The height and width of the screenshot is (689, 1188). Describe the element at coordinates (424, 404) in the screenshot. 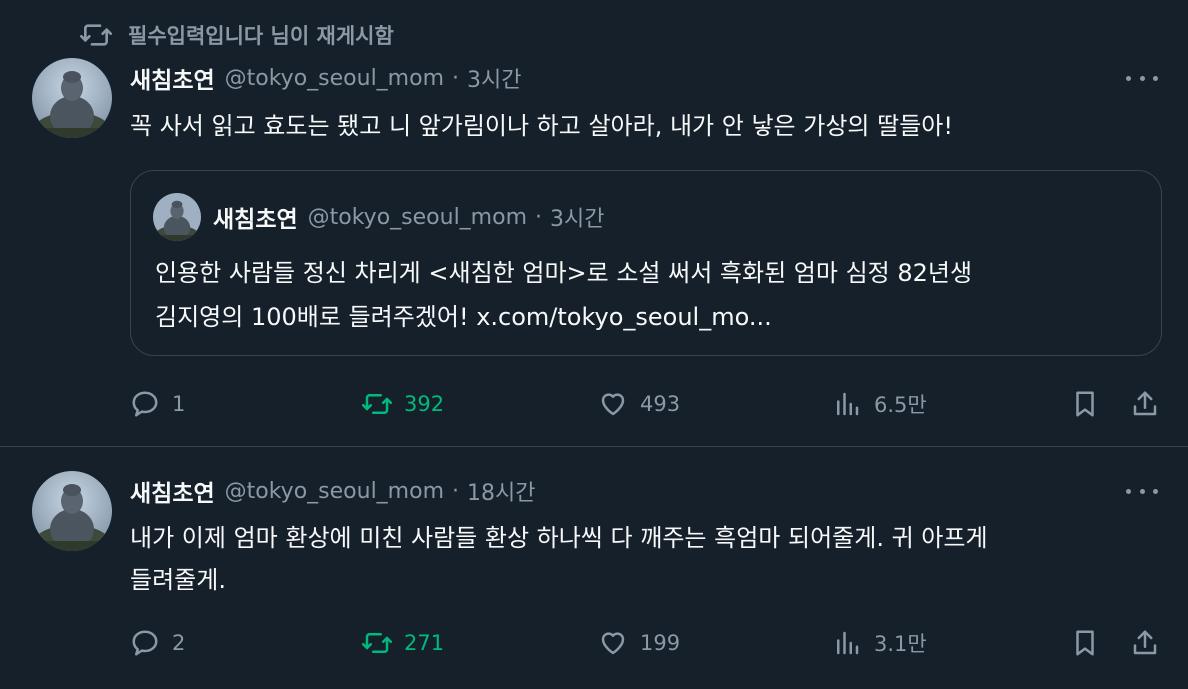

I see `repost-count: 392` at that location.